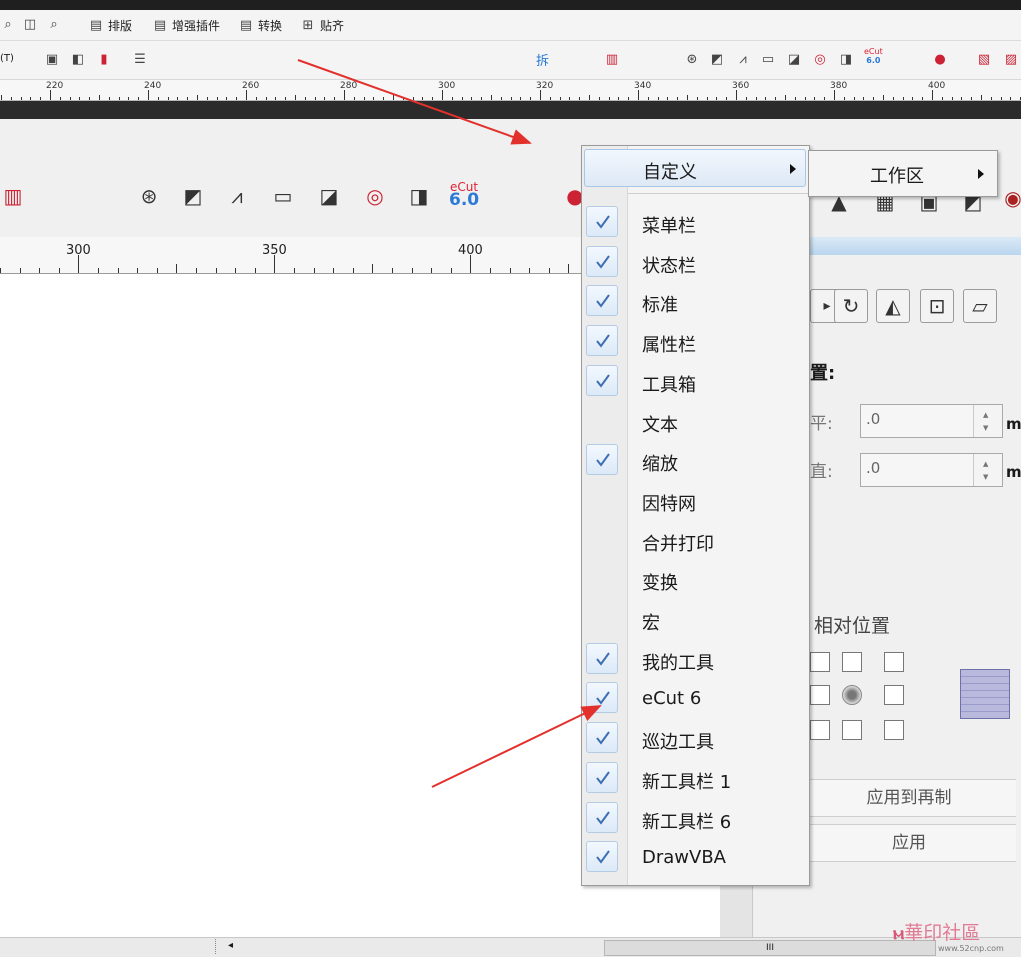  Describe the element at coordinates (414, 102) in the screenshot. I see `arrow-to-customize` at that location.